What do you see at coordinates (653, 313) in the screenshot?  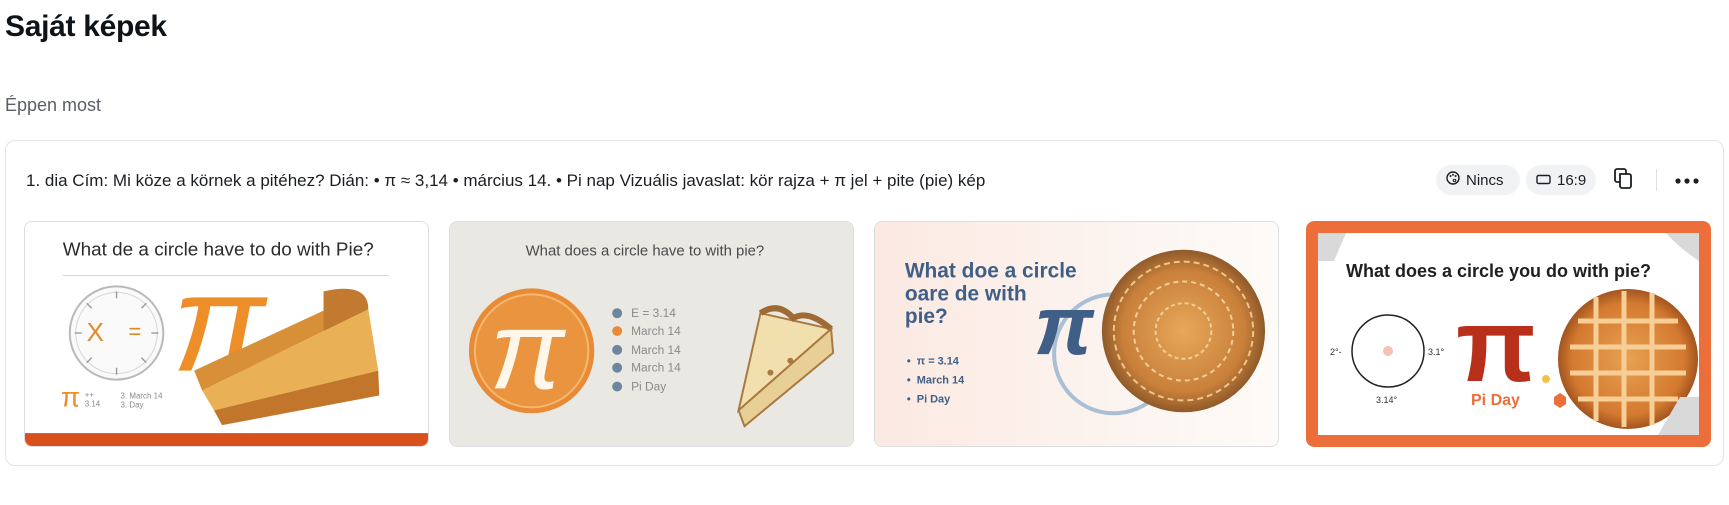 I see `image-2-bullet-1: E = 3.14` at bounding box center [653, 313].